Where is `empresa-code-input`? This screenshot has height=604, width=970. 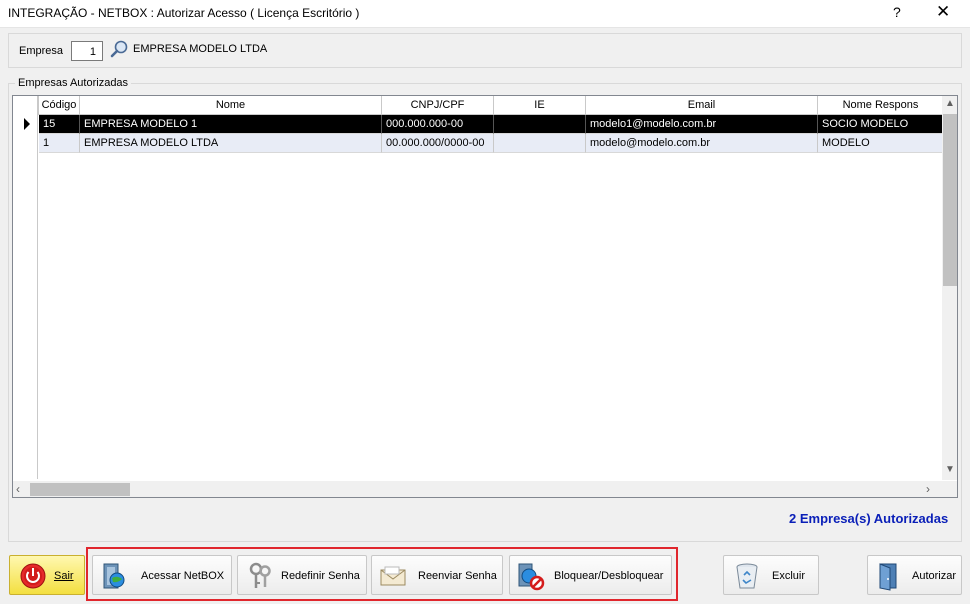
empresa-code-input is located at coordinates (87, 51).